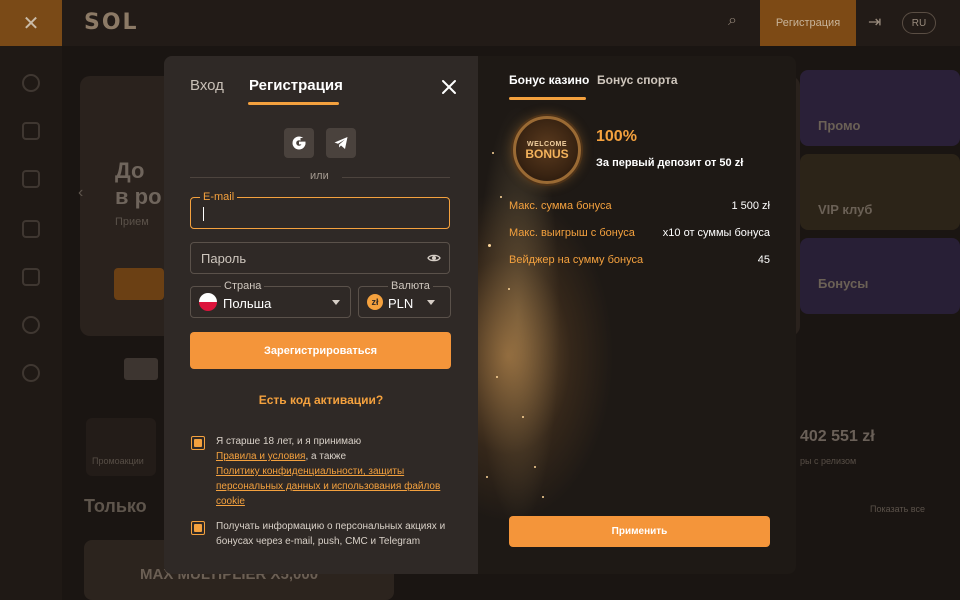 This screenshot has width=960, height=600. What do you see at coordinates (919, 23) in the screenshot?
I see `language-selector: RU` at bounding box center [919, 23].